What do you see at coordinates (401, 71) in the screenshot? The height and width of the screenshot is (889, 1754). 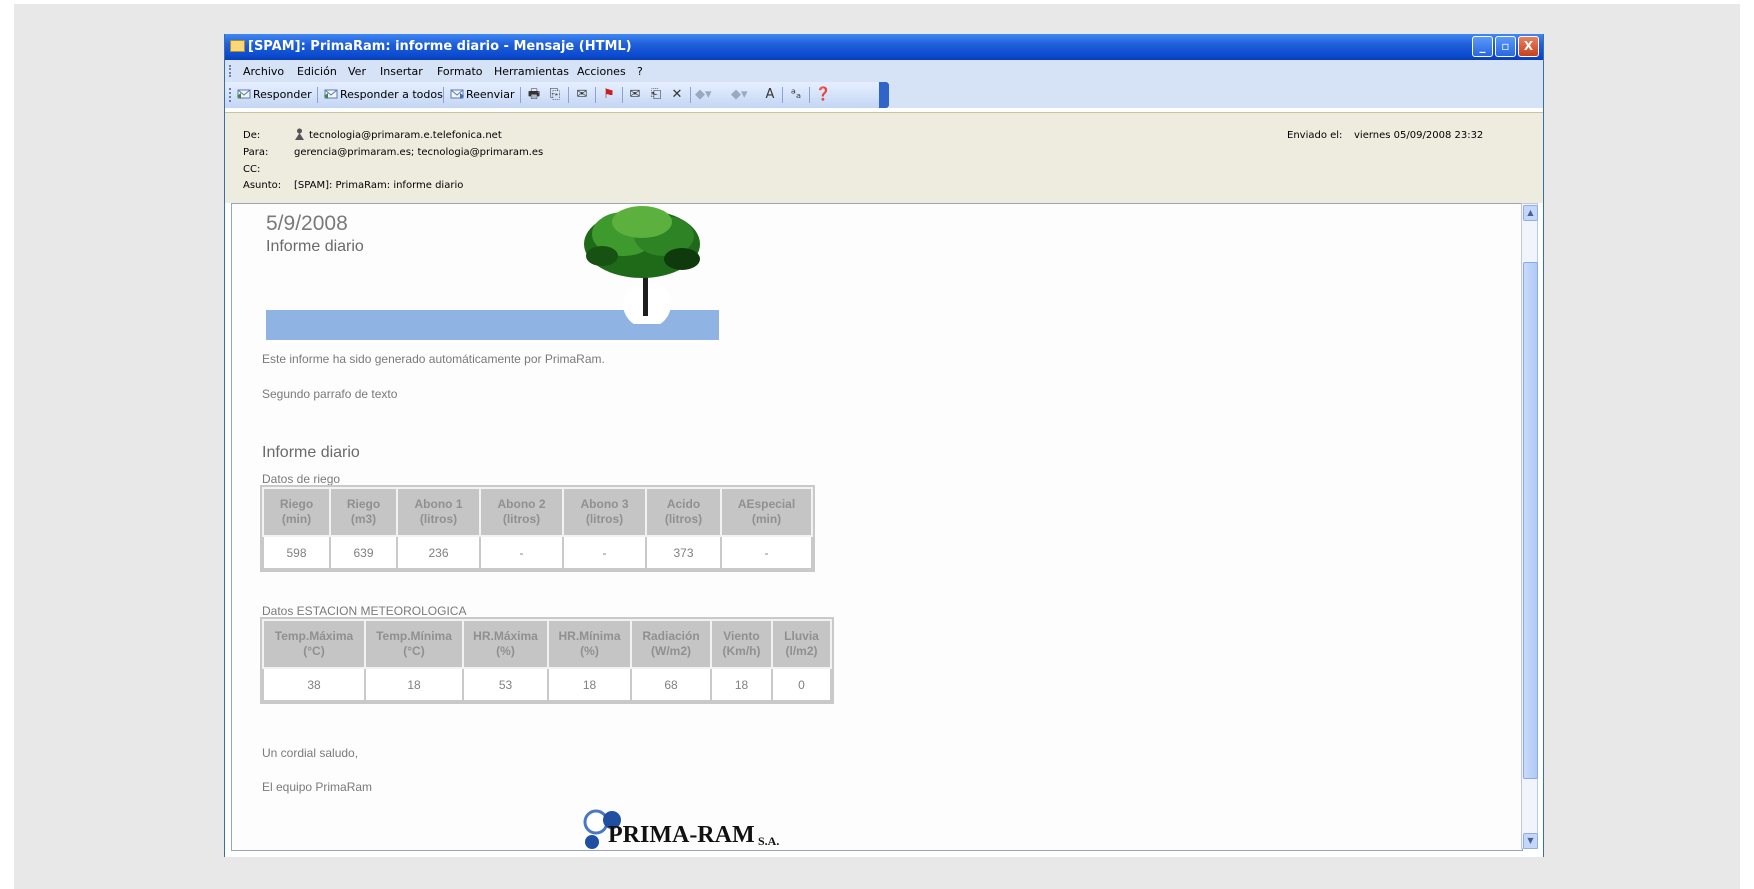 I see `menu-insertar: Insertar` at bounding box center [401, 71].